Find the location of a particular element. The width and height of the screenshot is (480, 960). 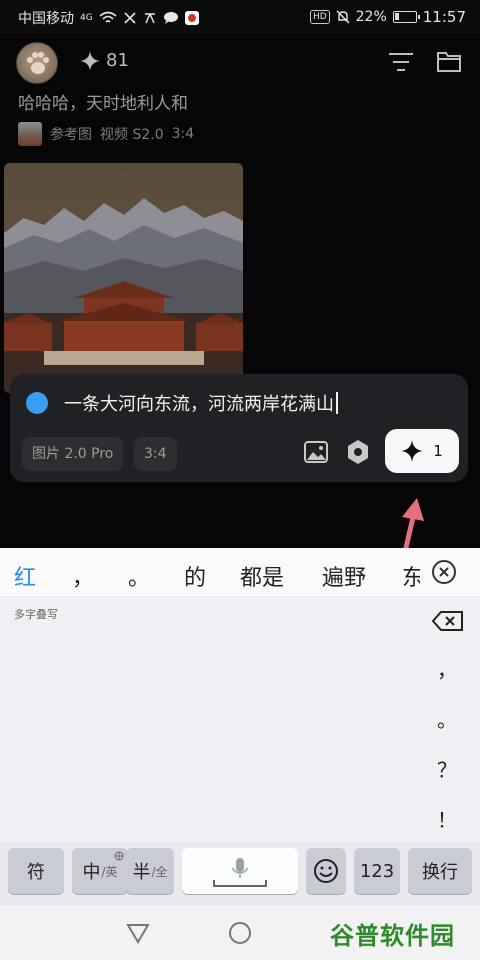

numbers-key-label: 123 is located at coordinates (377, 871).